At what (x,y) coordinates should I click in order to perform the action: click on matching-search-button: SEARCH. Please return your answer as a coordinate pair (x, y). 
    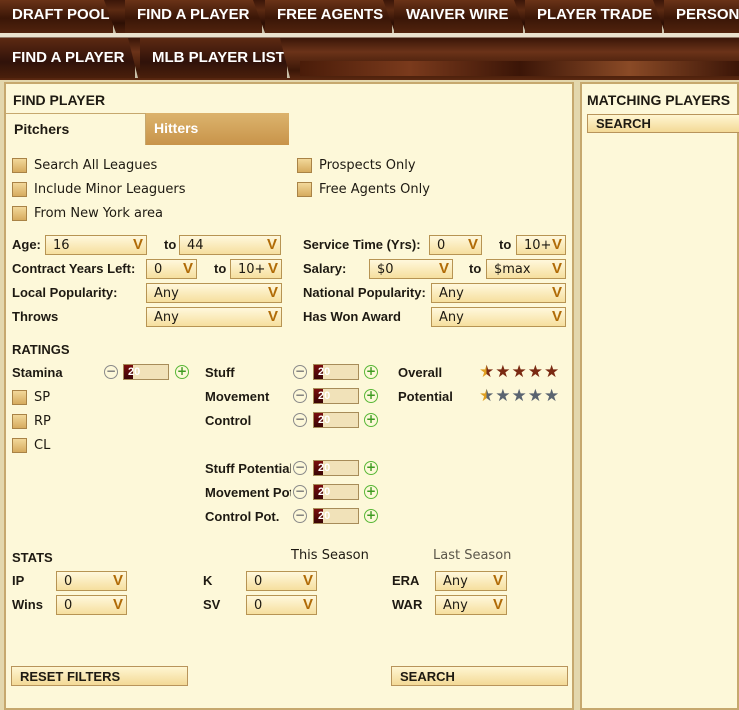
    Looking at the image, I should click on (663, 123).